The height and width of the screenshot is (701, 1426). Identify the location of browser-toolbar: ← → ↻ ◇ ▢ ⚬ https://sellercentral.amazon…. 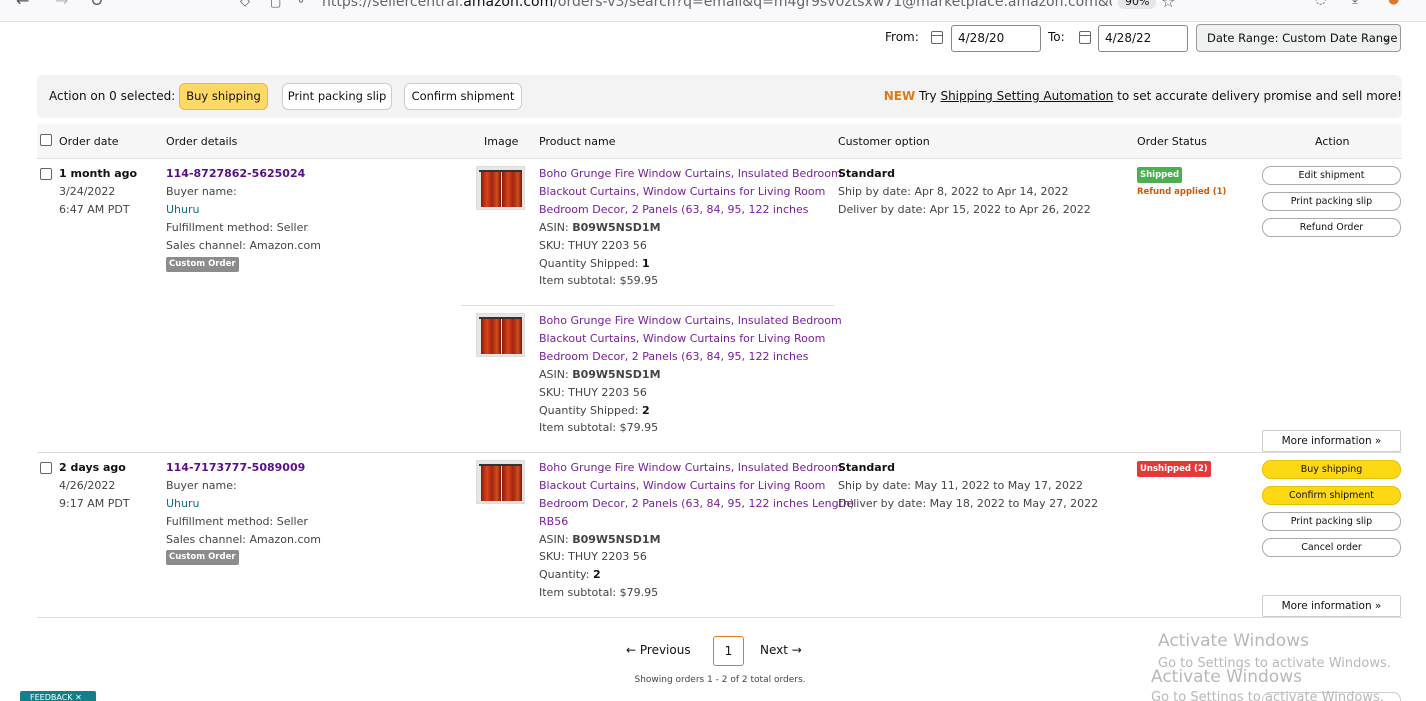
(713, 11).